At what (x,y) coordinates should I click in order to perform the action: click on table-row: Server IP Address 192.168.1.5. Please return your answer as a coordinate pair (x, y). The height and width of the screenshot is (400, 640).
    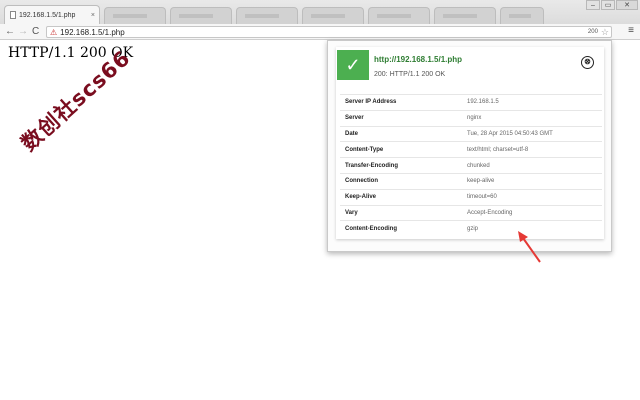
    Looking at the image, I should click on (471, 102).